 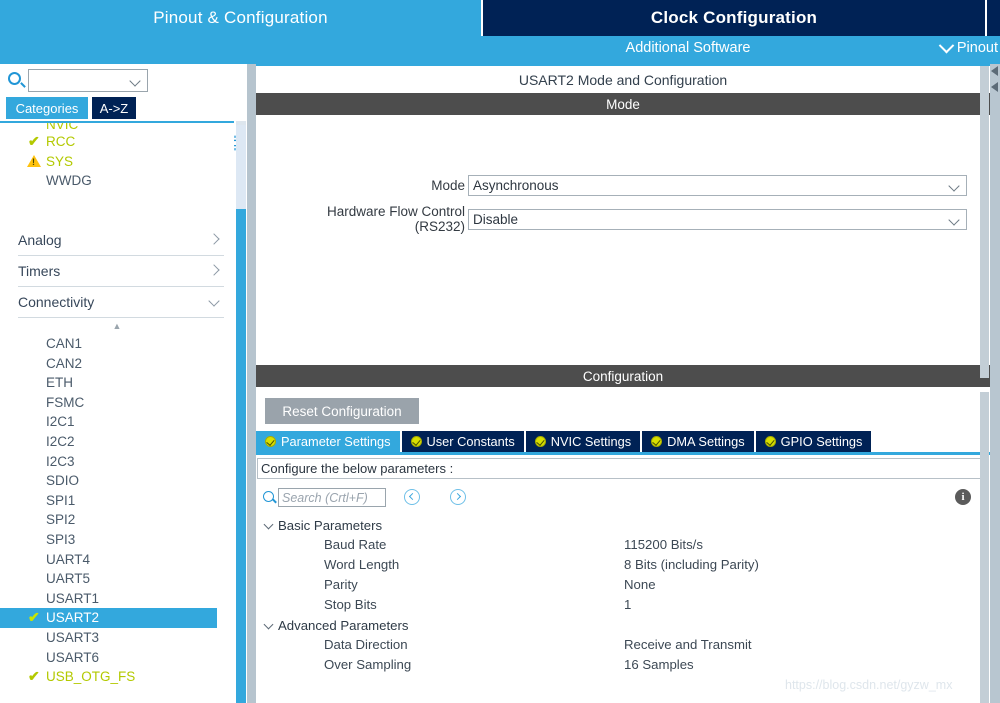 I want to click on sidebar-item-spi1: SPI1, so click(x=117, y=501).